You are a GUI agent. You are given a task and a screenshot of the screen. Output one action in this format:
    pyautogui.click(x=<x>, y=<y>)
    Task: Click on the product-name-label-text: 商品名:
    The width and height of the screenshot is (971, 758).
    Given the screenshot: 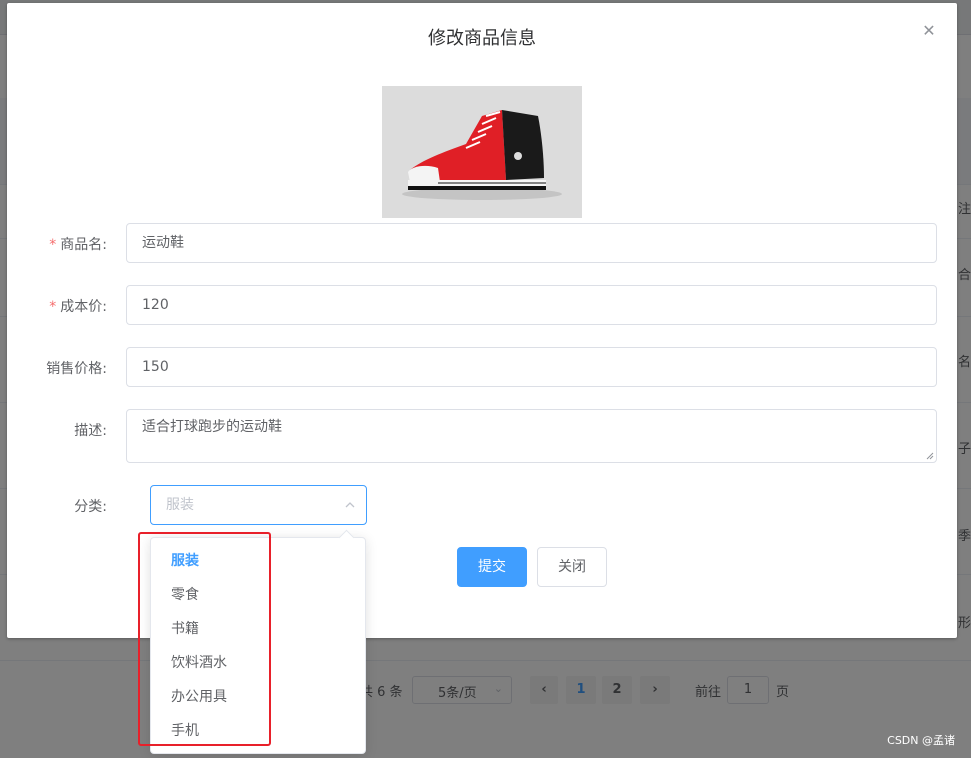 What is the action you would take?
    pyautogui.click(x=83, y=245)
    